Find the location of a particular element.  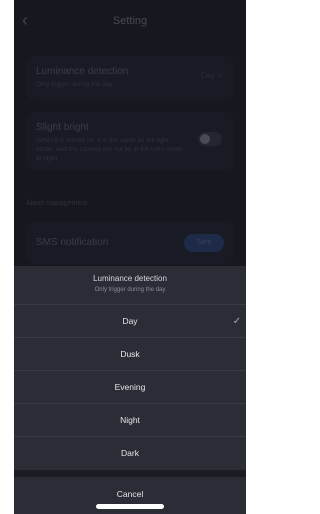

option-day: Day ✓ is located at coordinates (130, 321).